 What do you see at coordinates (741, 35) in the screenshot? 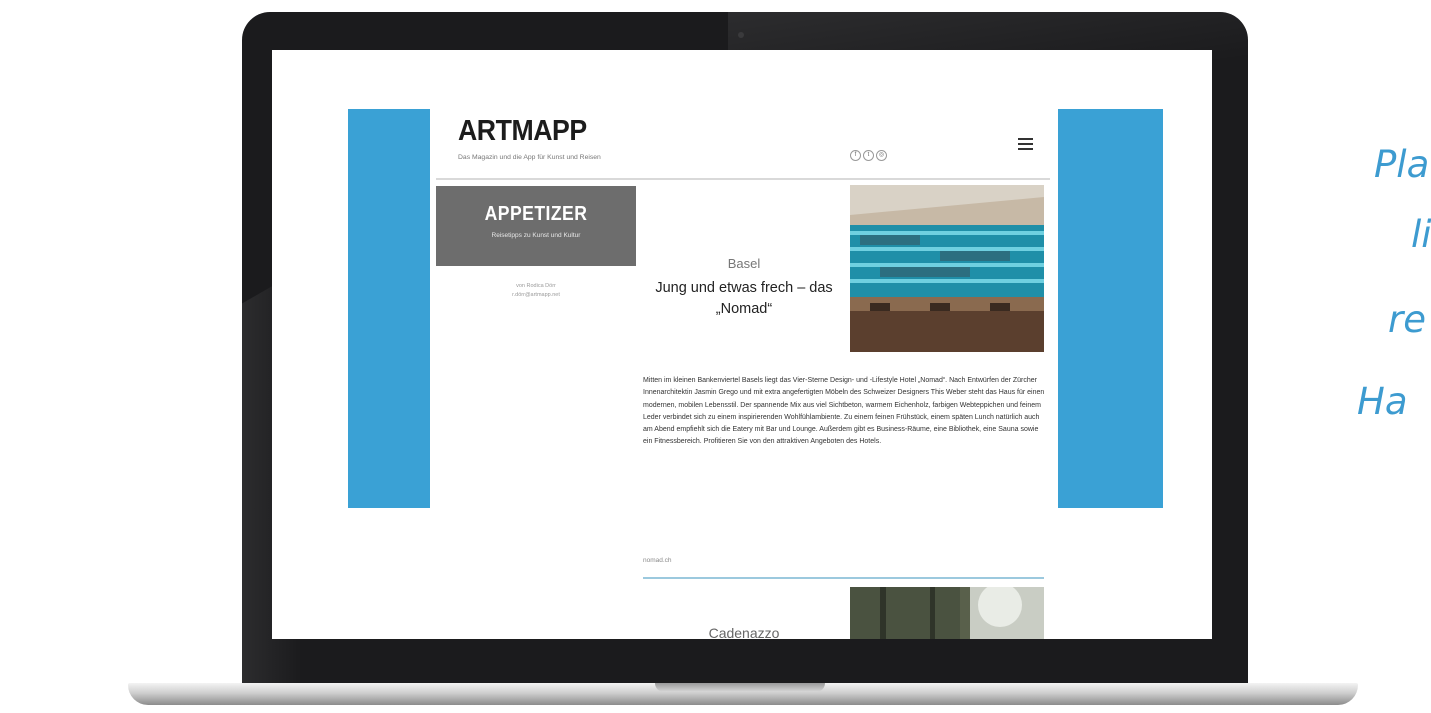
I see `webcam-icon` at bounding box center [741, 35].